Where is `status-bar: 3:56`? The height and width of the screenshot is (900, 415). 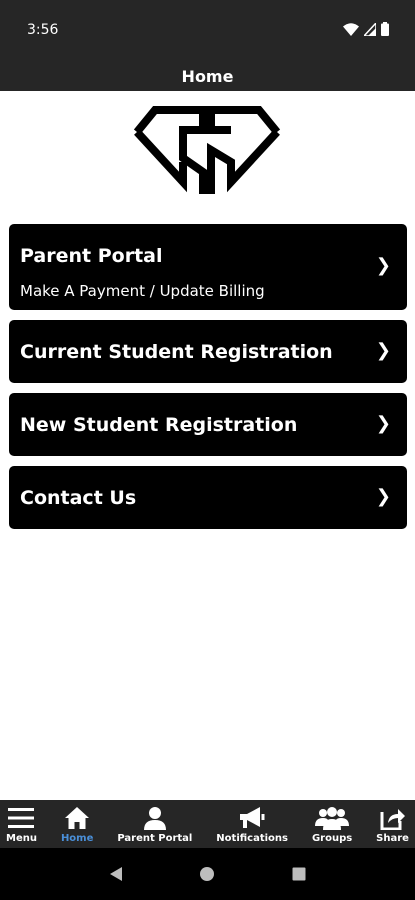 status-bar: 3:56 is located at coordinates (207, 30).